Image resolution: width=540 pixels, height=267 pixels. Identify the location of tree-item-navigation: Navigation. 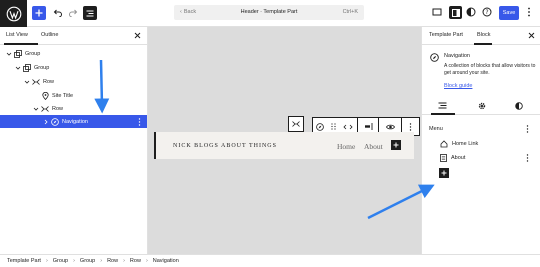
(73, 121).